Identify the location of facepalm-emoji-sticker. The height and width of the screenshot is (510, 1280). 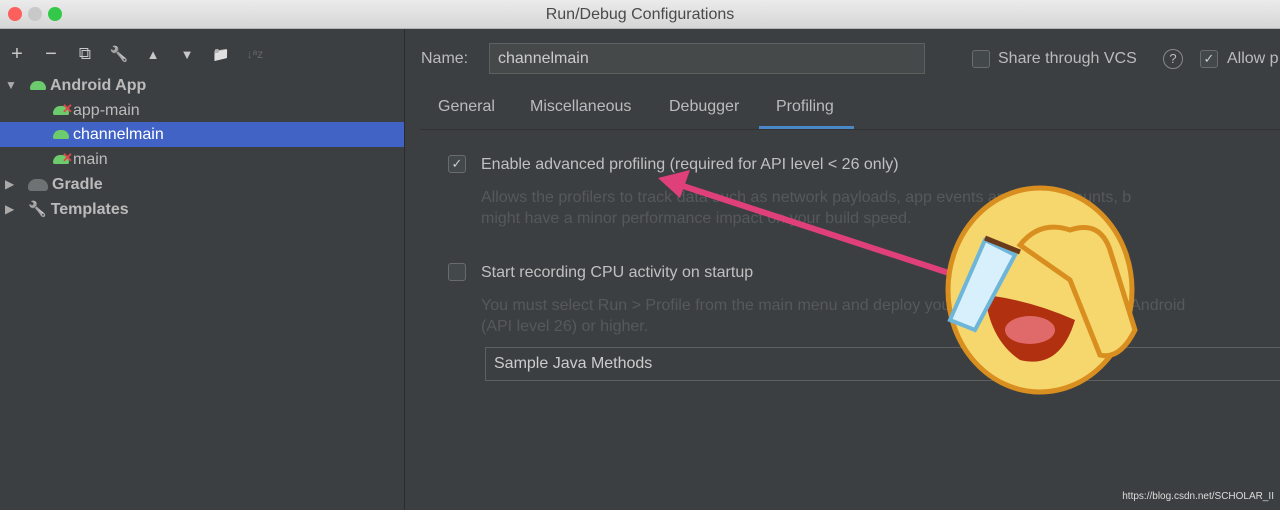
(1041, 290).